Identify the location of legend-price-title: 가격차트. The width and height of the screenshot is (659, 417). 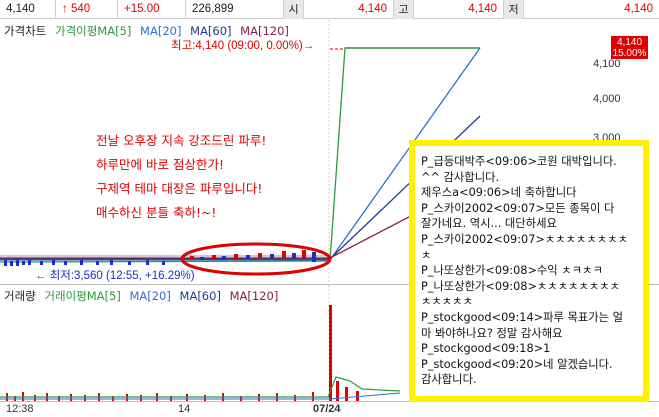
(25, 31).